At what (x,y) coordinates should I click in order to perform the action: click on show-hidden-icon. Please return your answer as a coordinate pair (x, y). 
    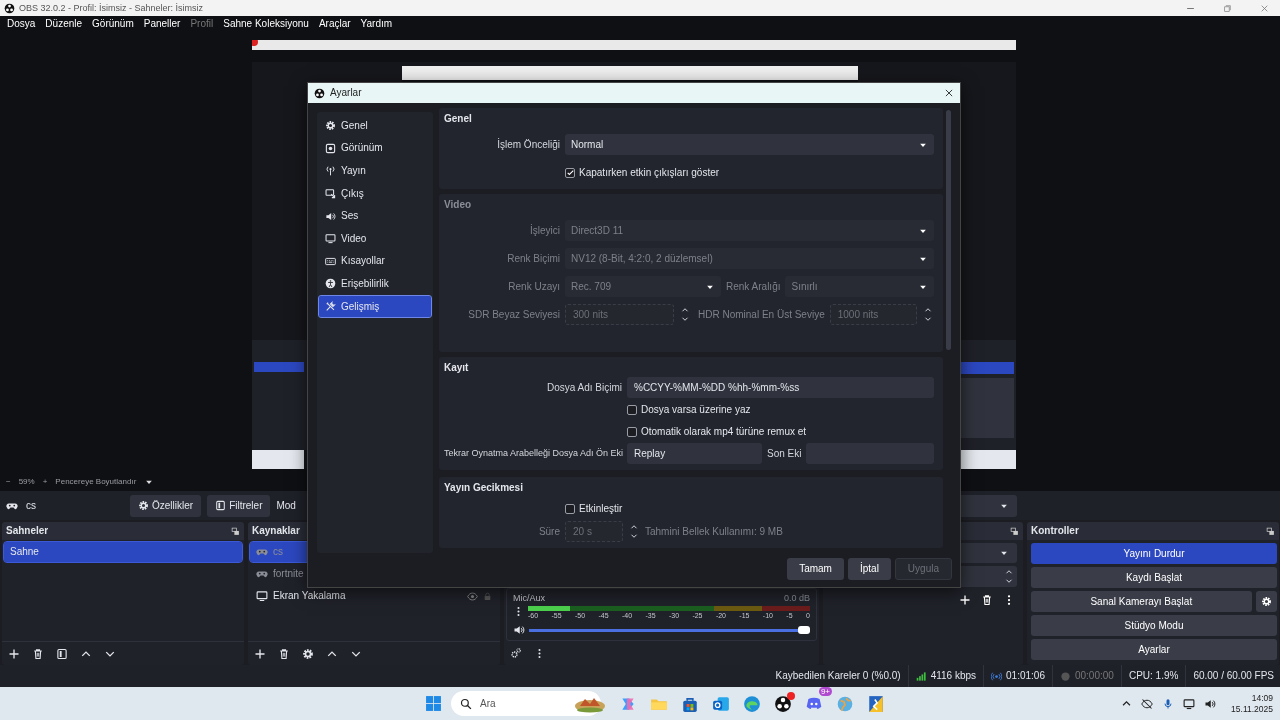
    Looking at the image, I should click on (1127, 703).